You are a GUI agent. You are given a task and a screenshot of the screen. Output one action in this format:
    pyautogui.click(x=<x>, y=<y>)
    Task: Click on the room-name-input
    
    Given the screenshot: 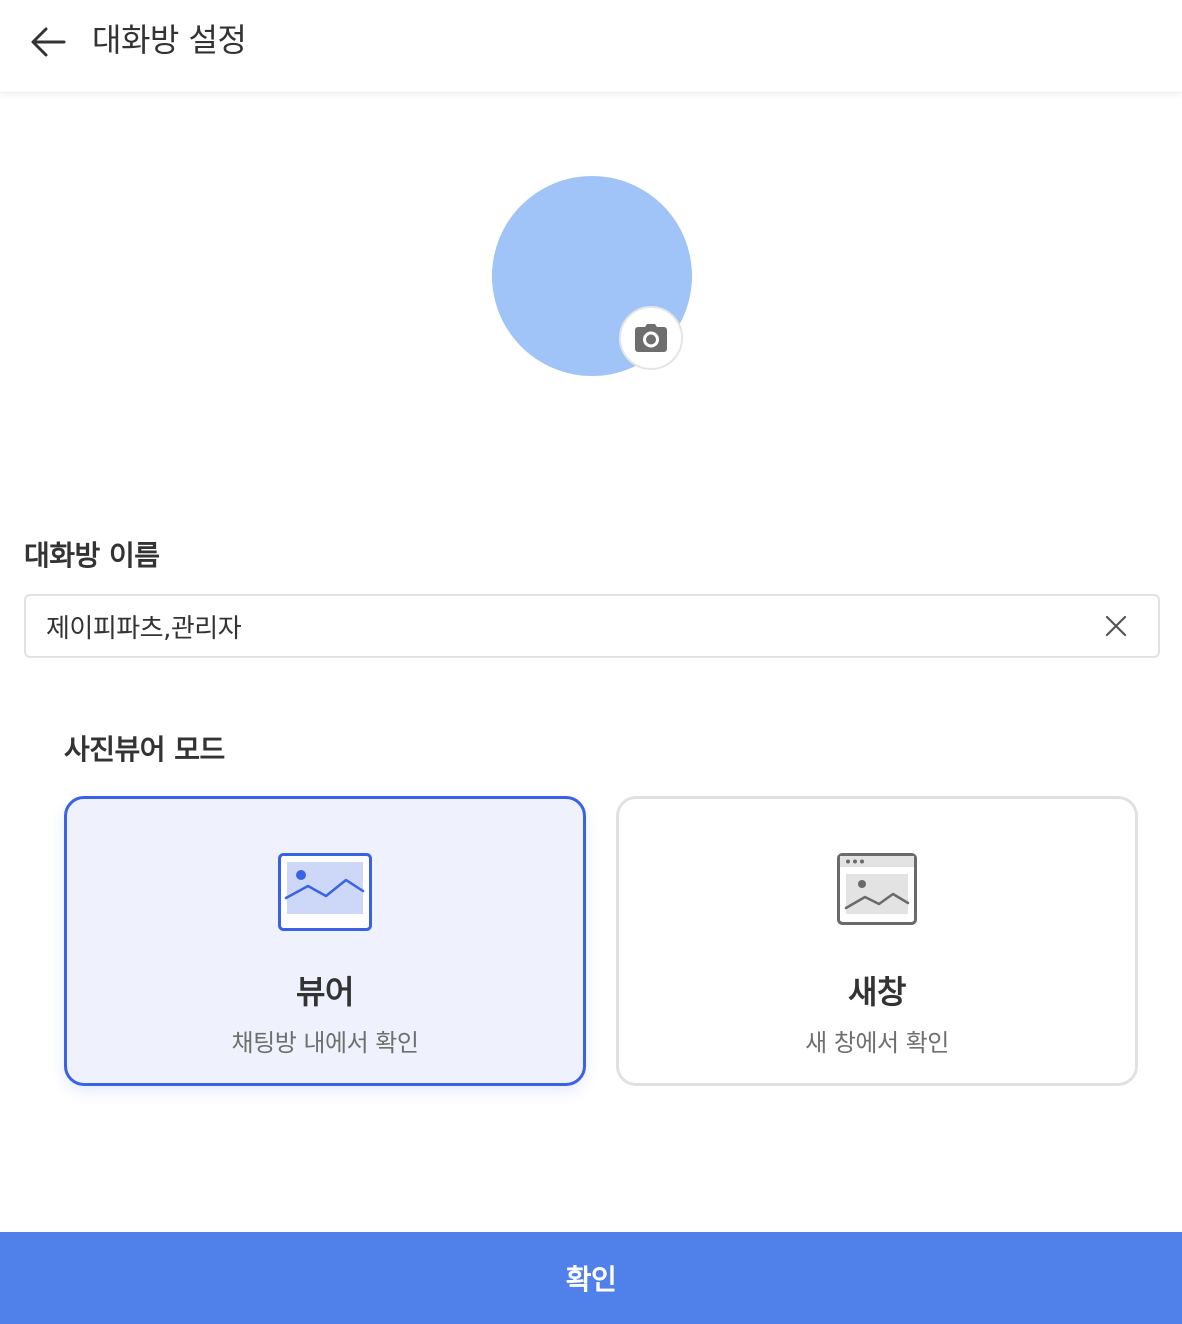 What is the action you would take?
    pyautogui.click(x=566, y=626)
    